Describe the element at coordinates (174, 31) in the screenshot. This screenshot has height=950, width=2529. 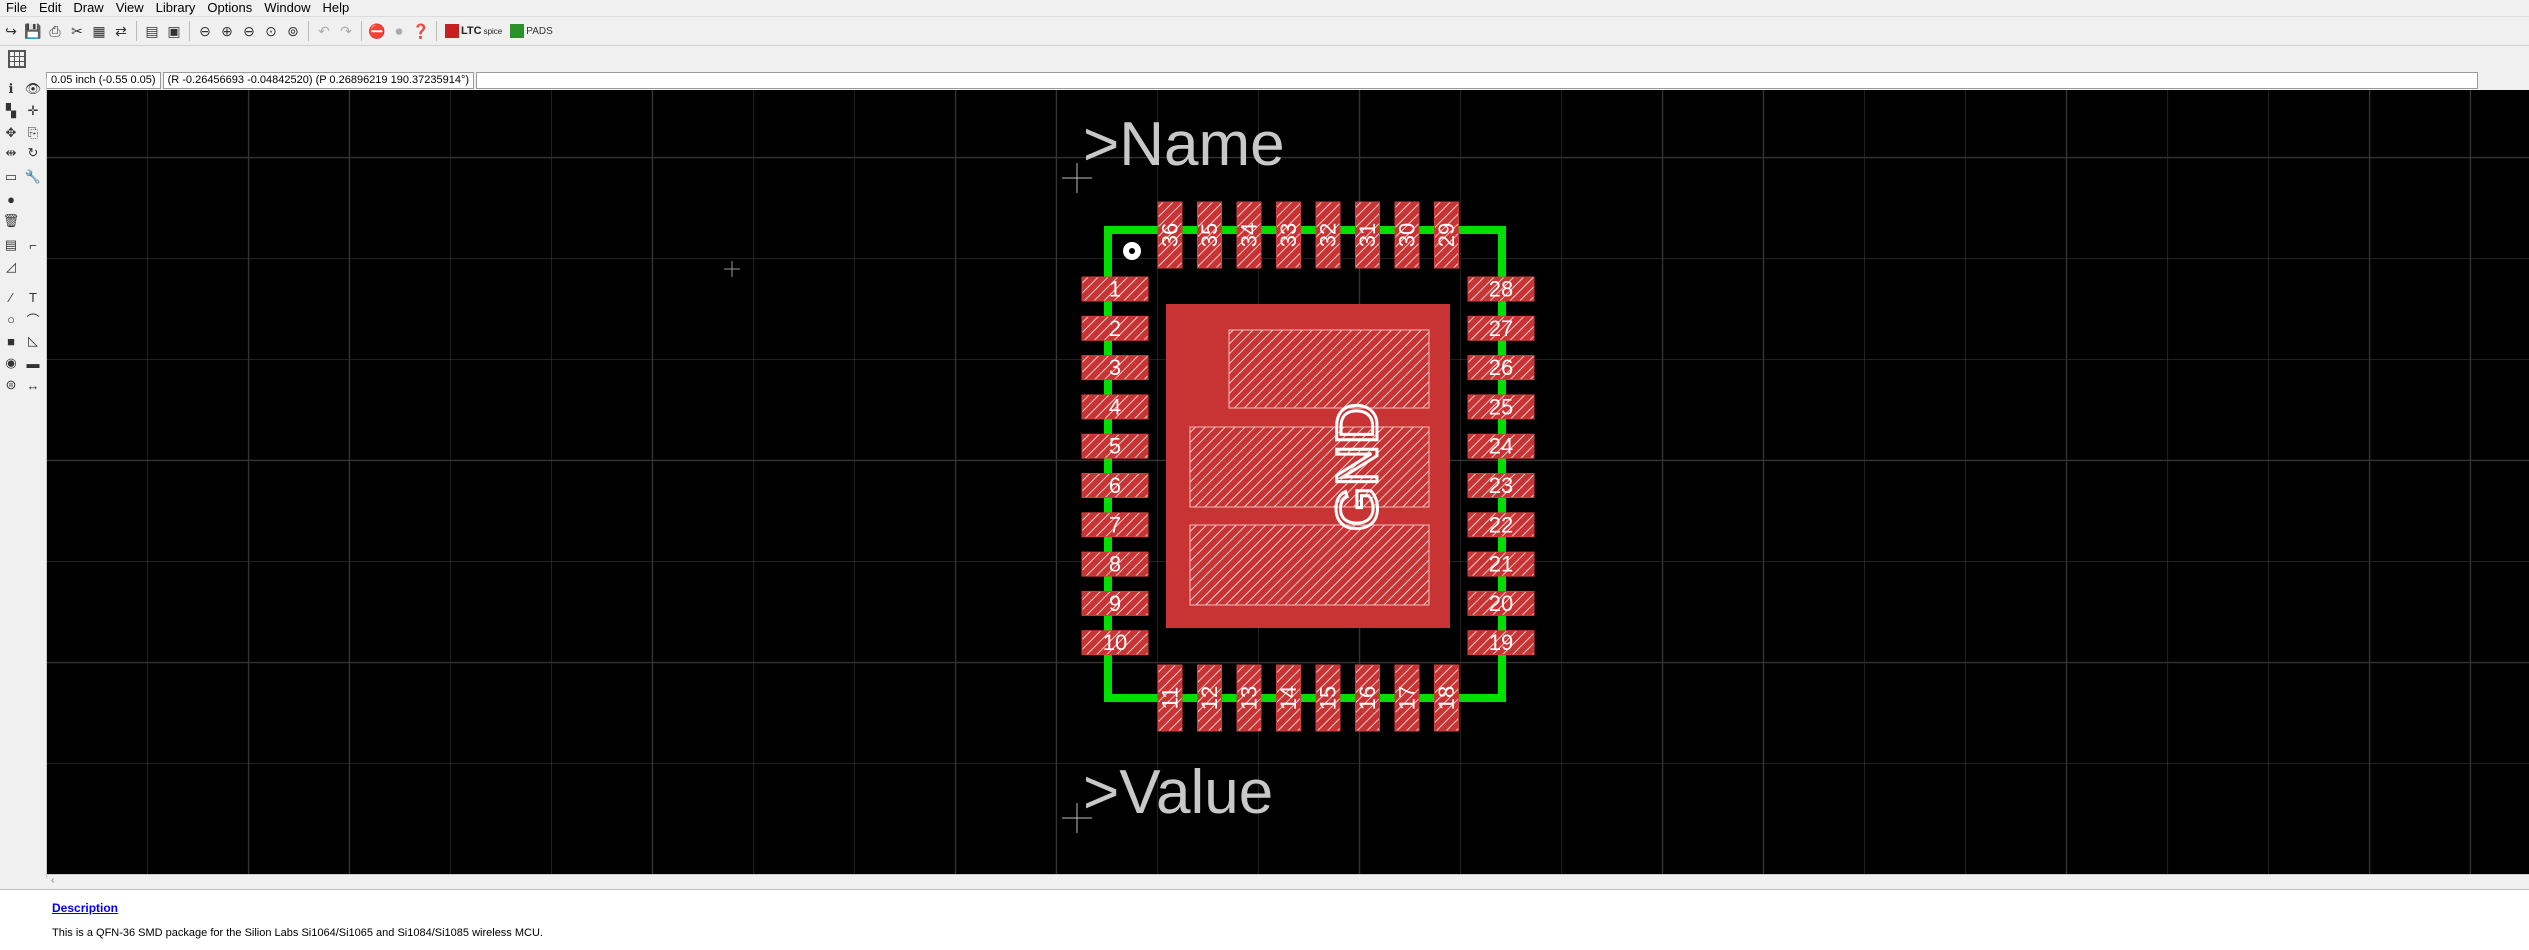
I see `library-icon: ▣` at that location.